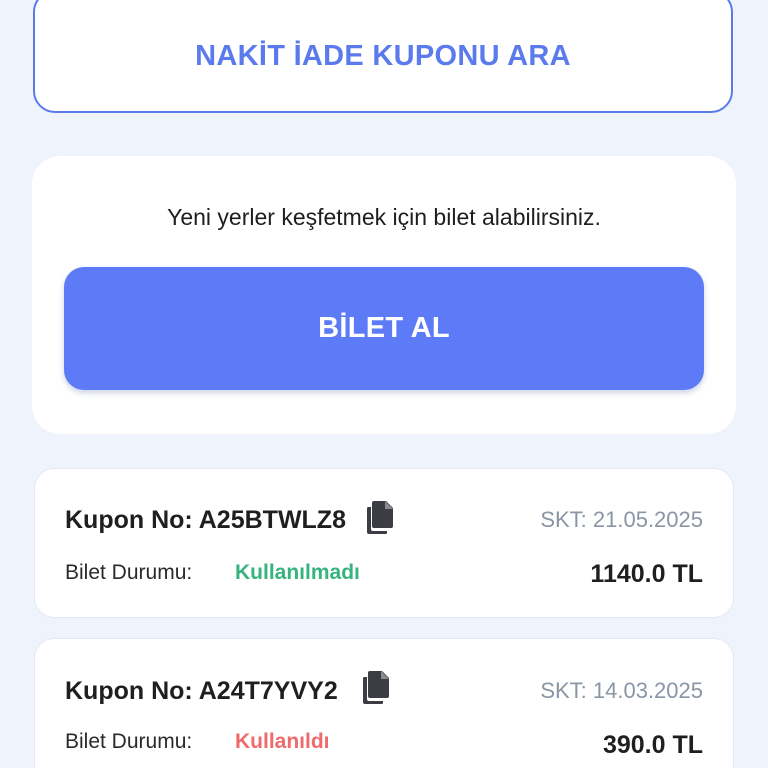 The image size is (768, 768). I want to click on buy-ticket-button: BİLET AL, so click(384, 328).